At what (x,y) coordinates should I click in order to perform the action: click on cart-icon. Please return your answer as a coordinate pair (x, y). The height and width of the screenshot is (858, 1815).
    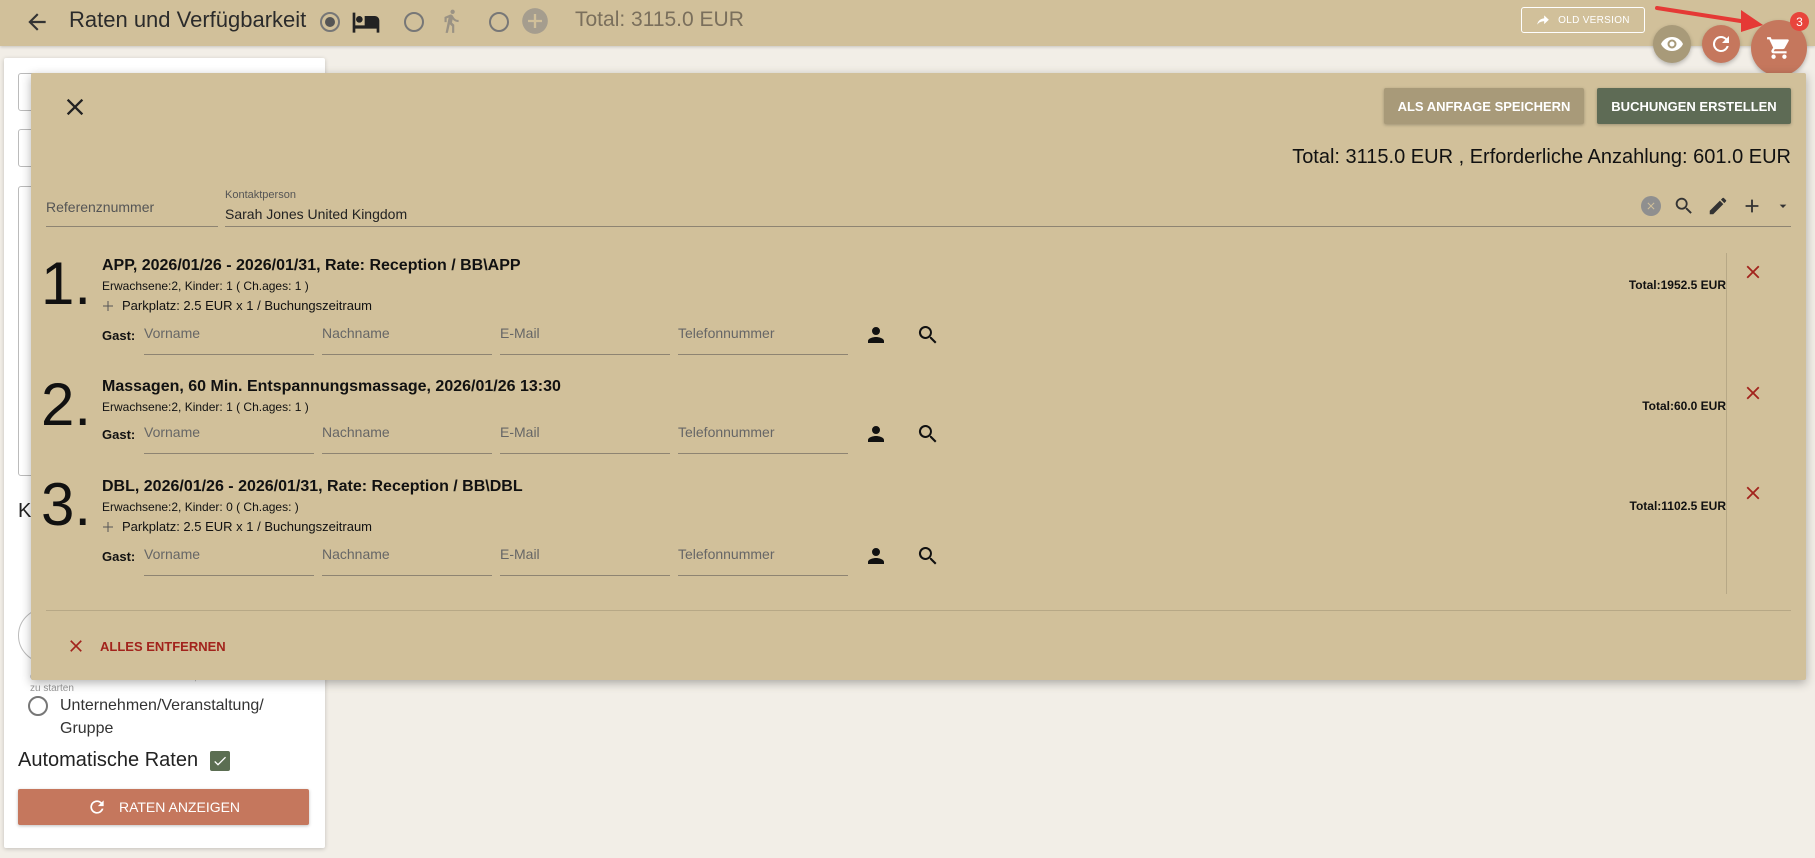
    Looking at the image, I should click on (1778, 48).